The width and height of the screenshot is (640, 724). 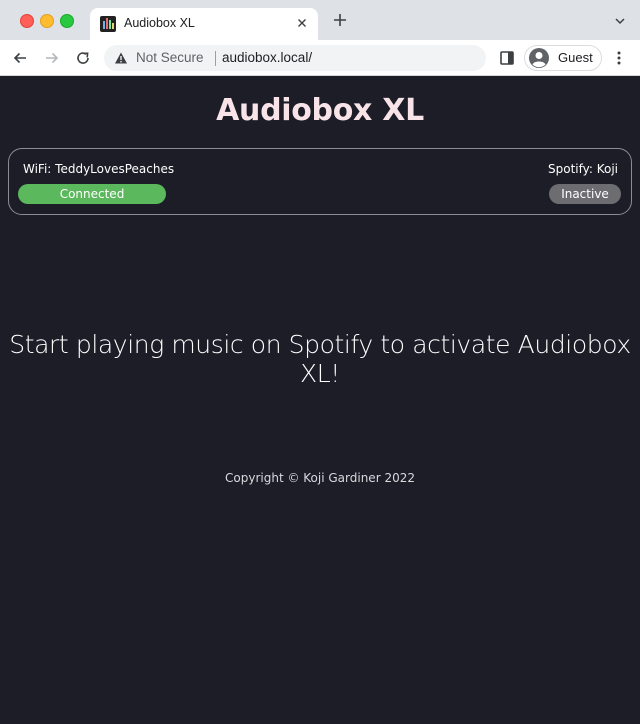 What do you see at coordinates (204, 24) in the screenshot?
I see `tab-audiobox: Audiobox XL` at bounding box center [204, 24].